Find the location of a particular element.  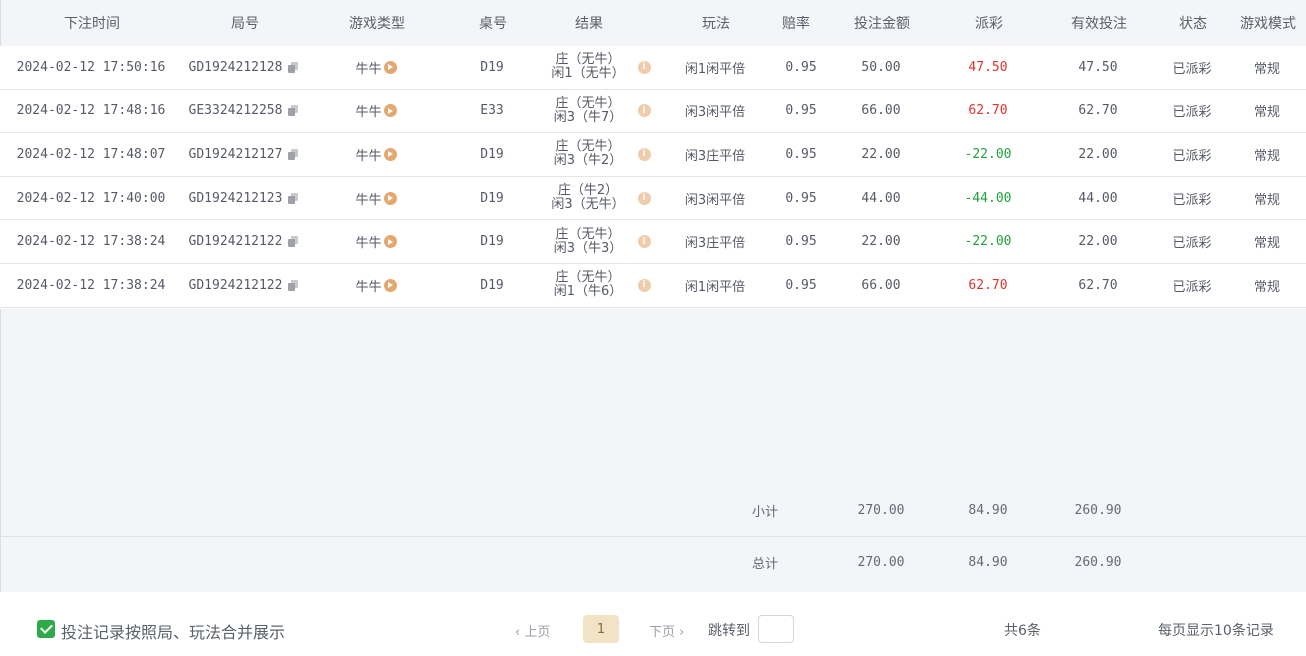

header-table: 桌号 is located at coordinates (493, 24).